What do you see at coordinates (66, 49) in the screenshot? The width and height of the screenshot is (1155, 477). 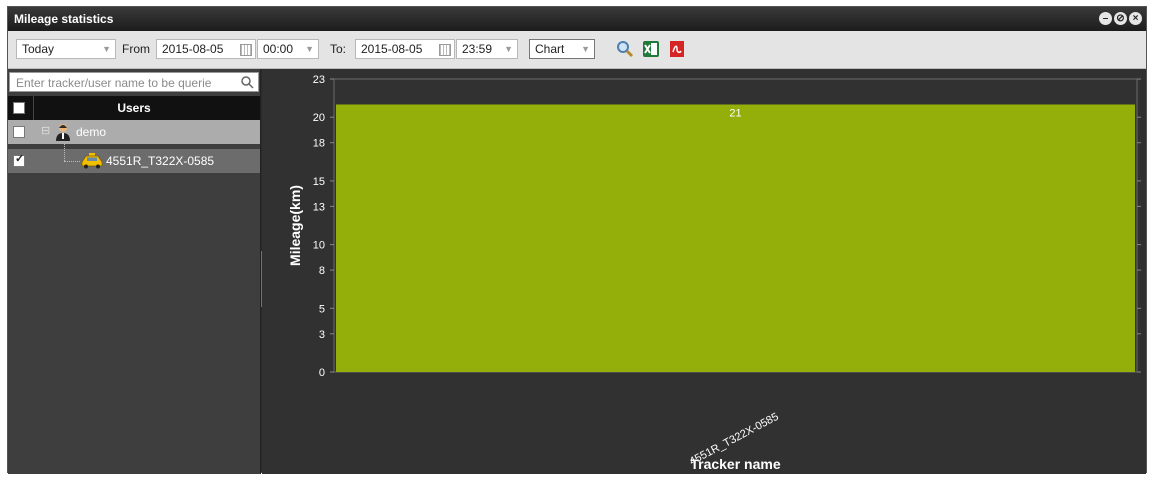 I see `period-select: Today ▼` at bounding box center [66, 49].